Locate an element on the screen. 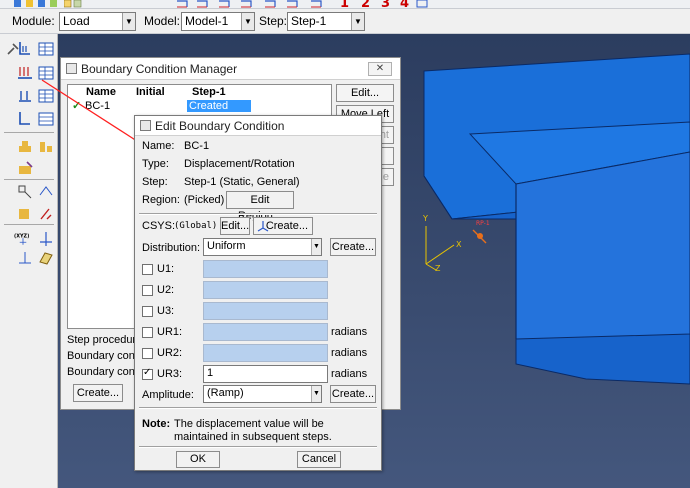 The height and width of the screenshot is (488, 690). step-select: Step-1 ▼ is located at coordinates (326, 21).